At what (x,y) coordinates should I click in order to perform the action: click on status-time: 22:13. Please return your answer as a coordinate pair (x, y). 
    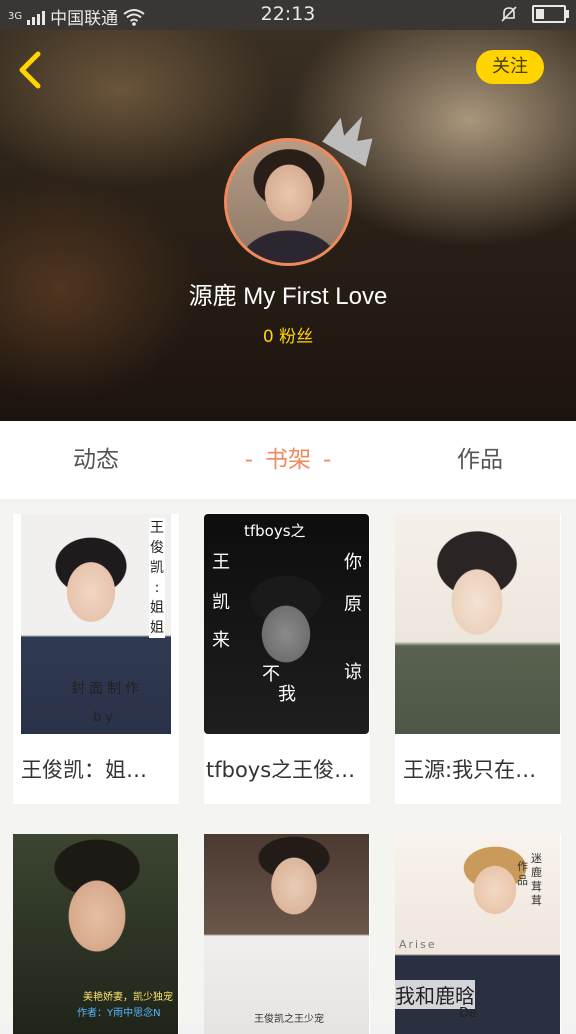
    Looking at the image, I should click on (288, 14).